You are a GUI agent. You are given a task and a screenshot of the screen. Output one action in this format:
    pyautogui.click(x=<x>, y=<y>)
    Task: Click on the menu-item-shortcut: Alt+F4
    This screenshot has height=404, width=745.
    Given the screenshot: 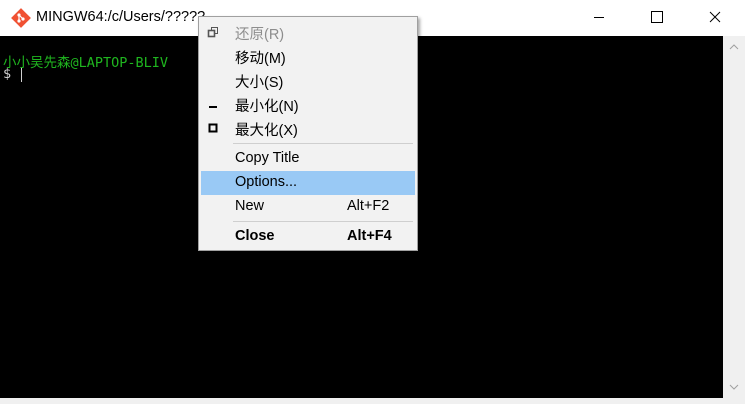 What is the action you would take?
    pyautogui.click(x=369, y=236)
    